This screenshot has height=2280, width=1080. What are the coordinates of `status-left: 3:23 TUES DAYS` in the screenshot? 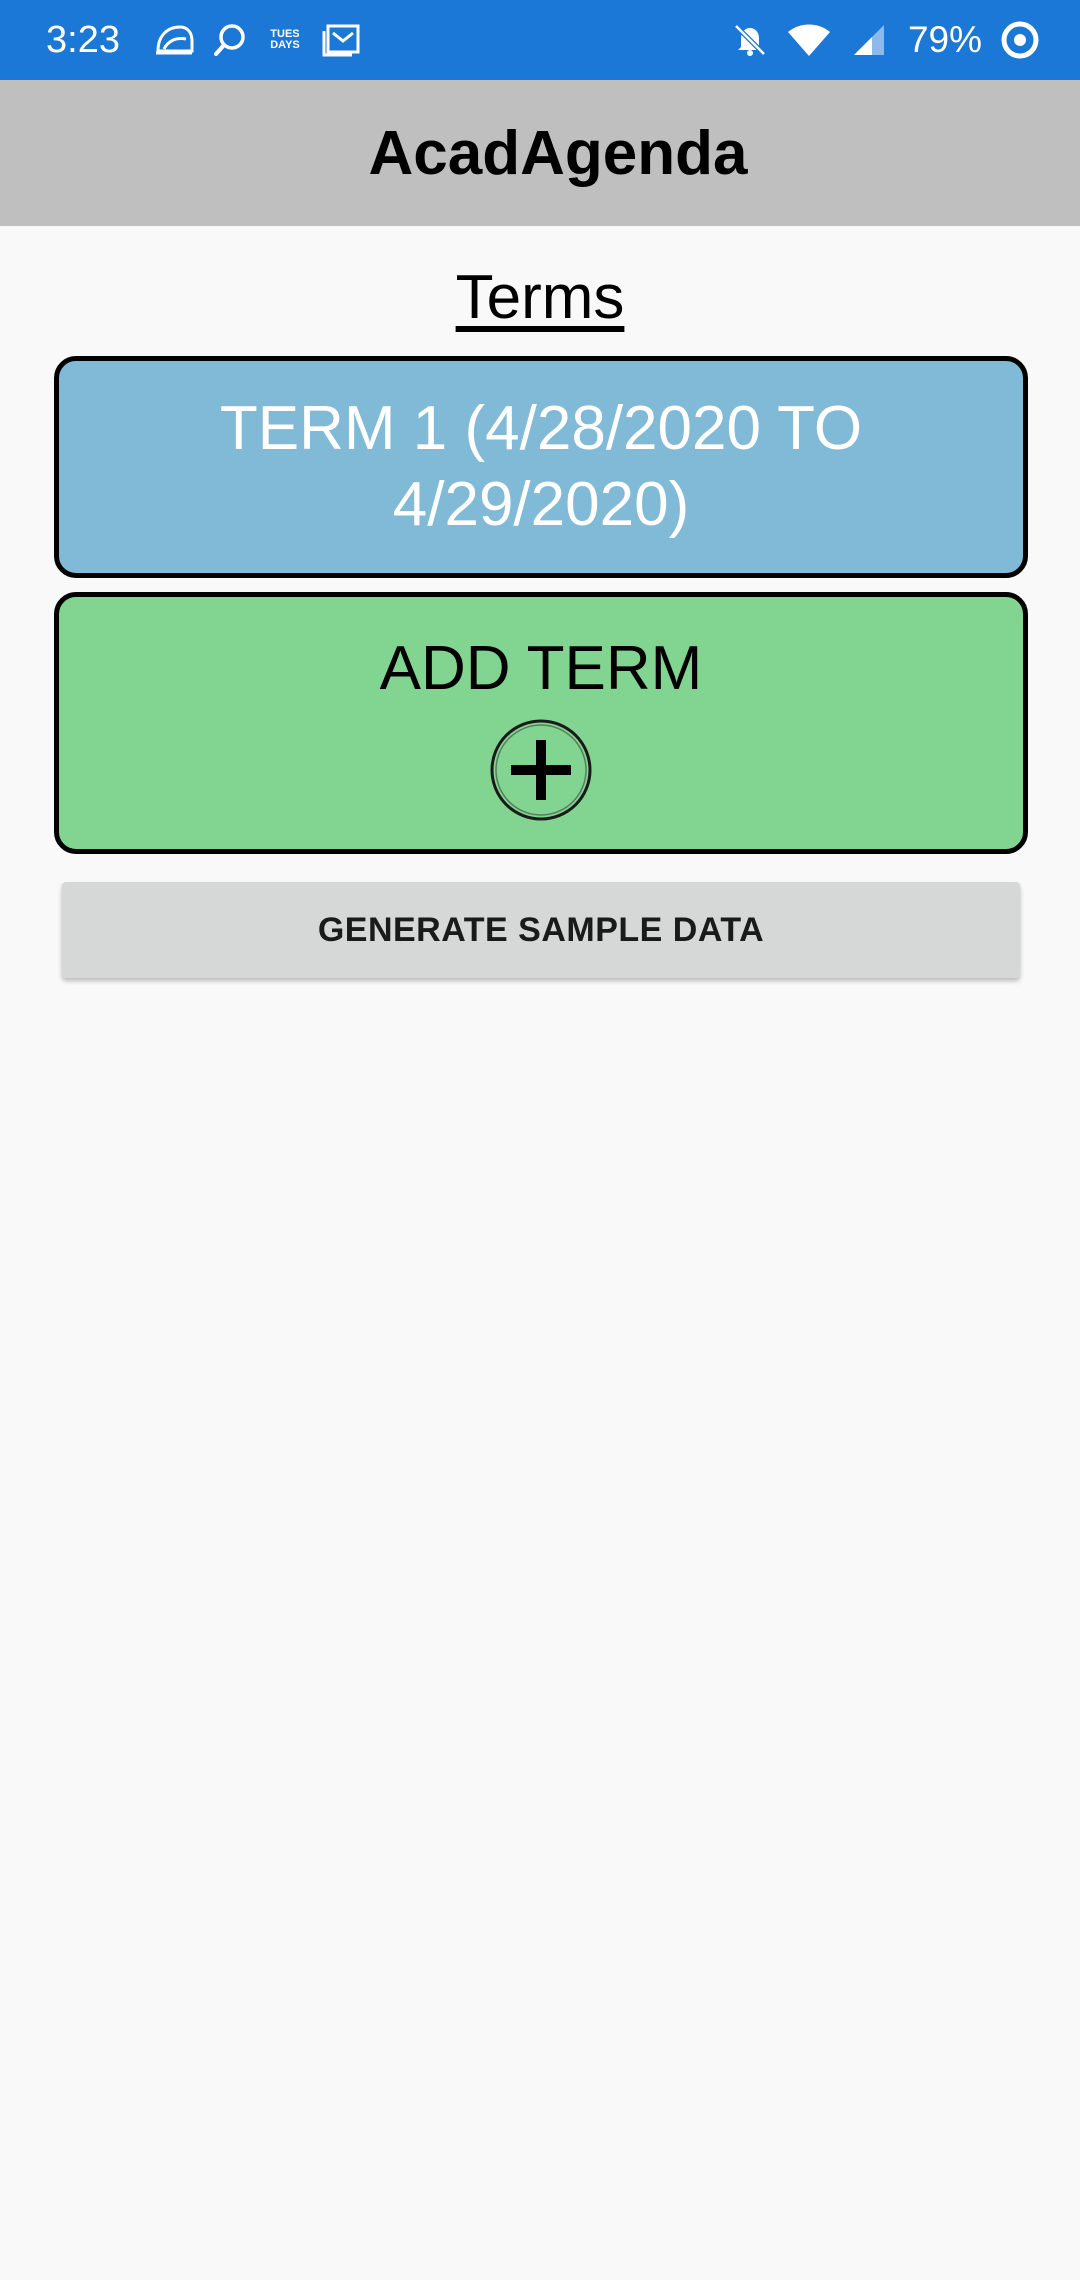 It's located at (213, 40).